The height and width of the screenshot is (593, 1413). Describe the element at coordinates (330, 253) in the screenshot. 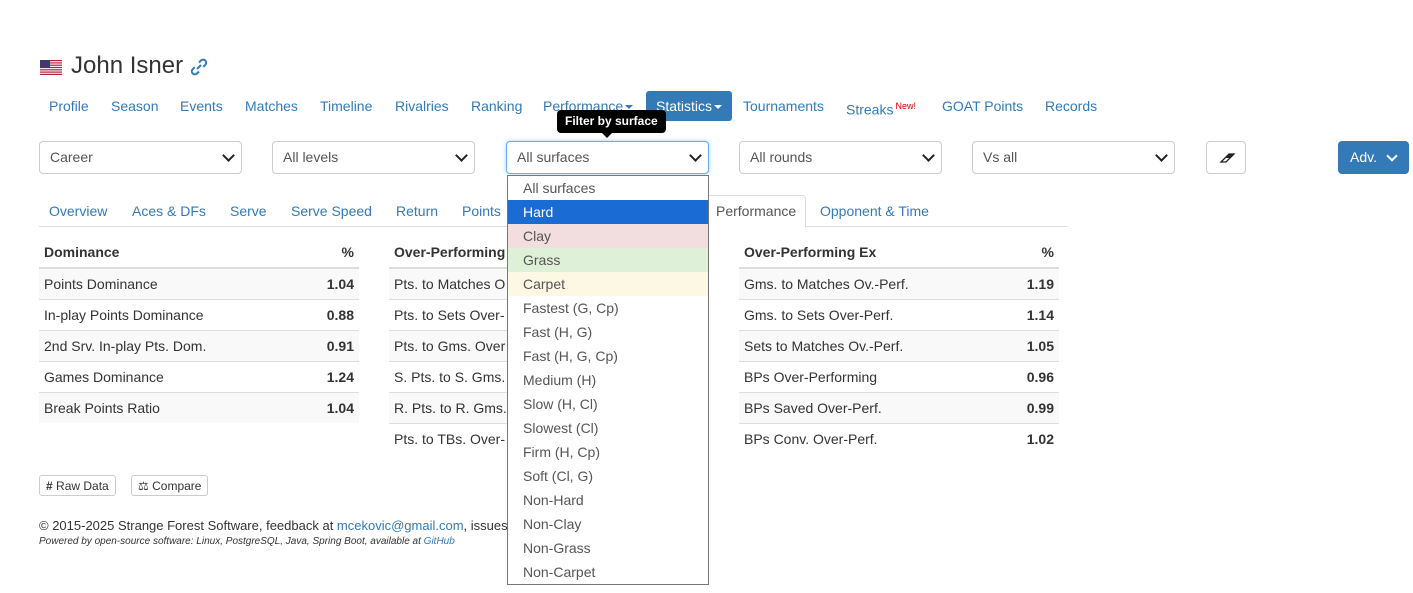

I see `dominance-unit: %` at that location.